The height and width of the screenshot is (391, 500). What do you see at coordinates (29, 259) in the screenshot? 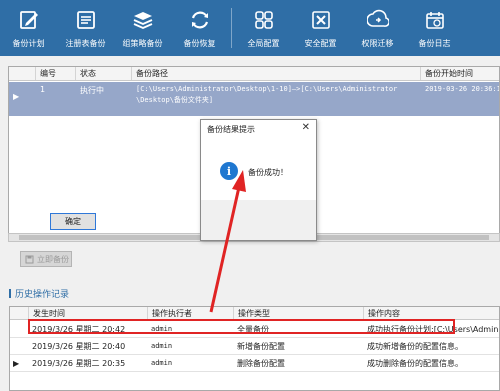
I see `save-icon` at bounding box center [29, 259].